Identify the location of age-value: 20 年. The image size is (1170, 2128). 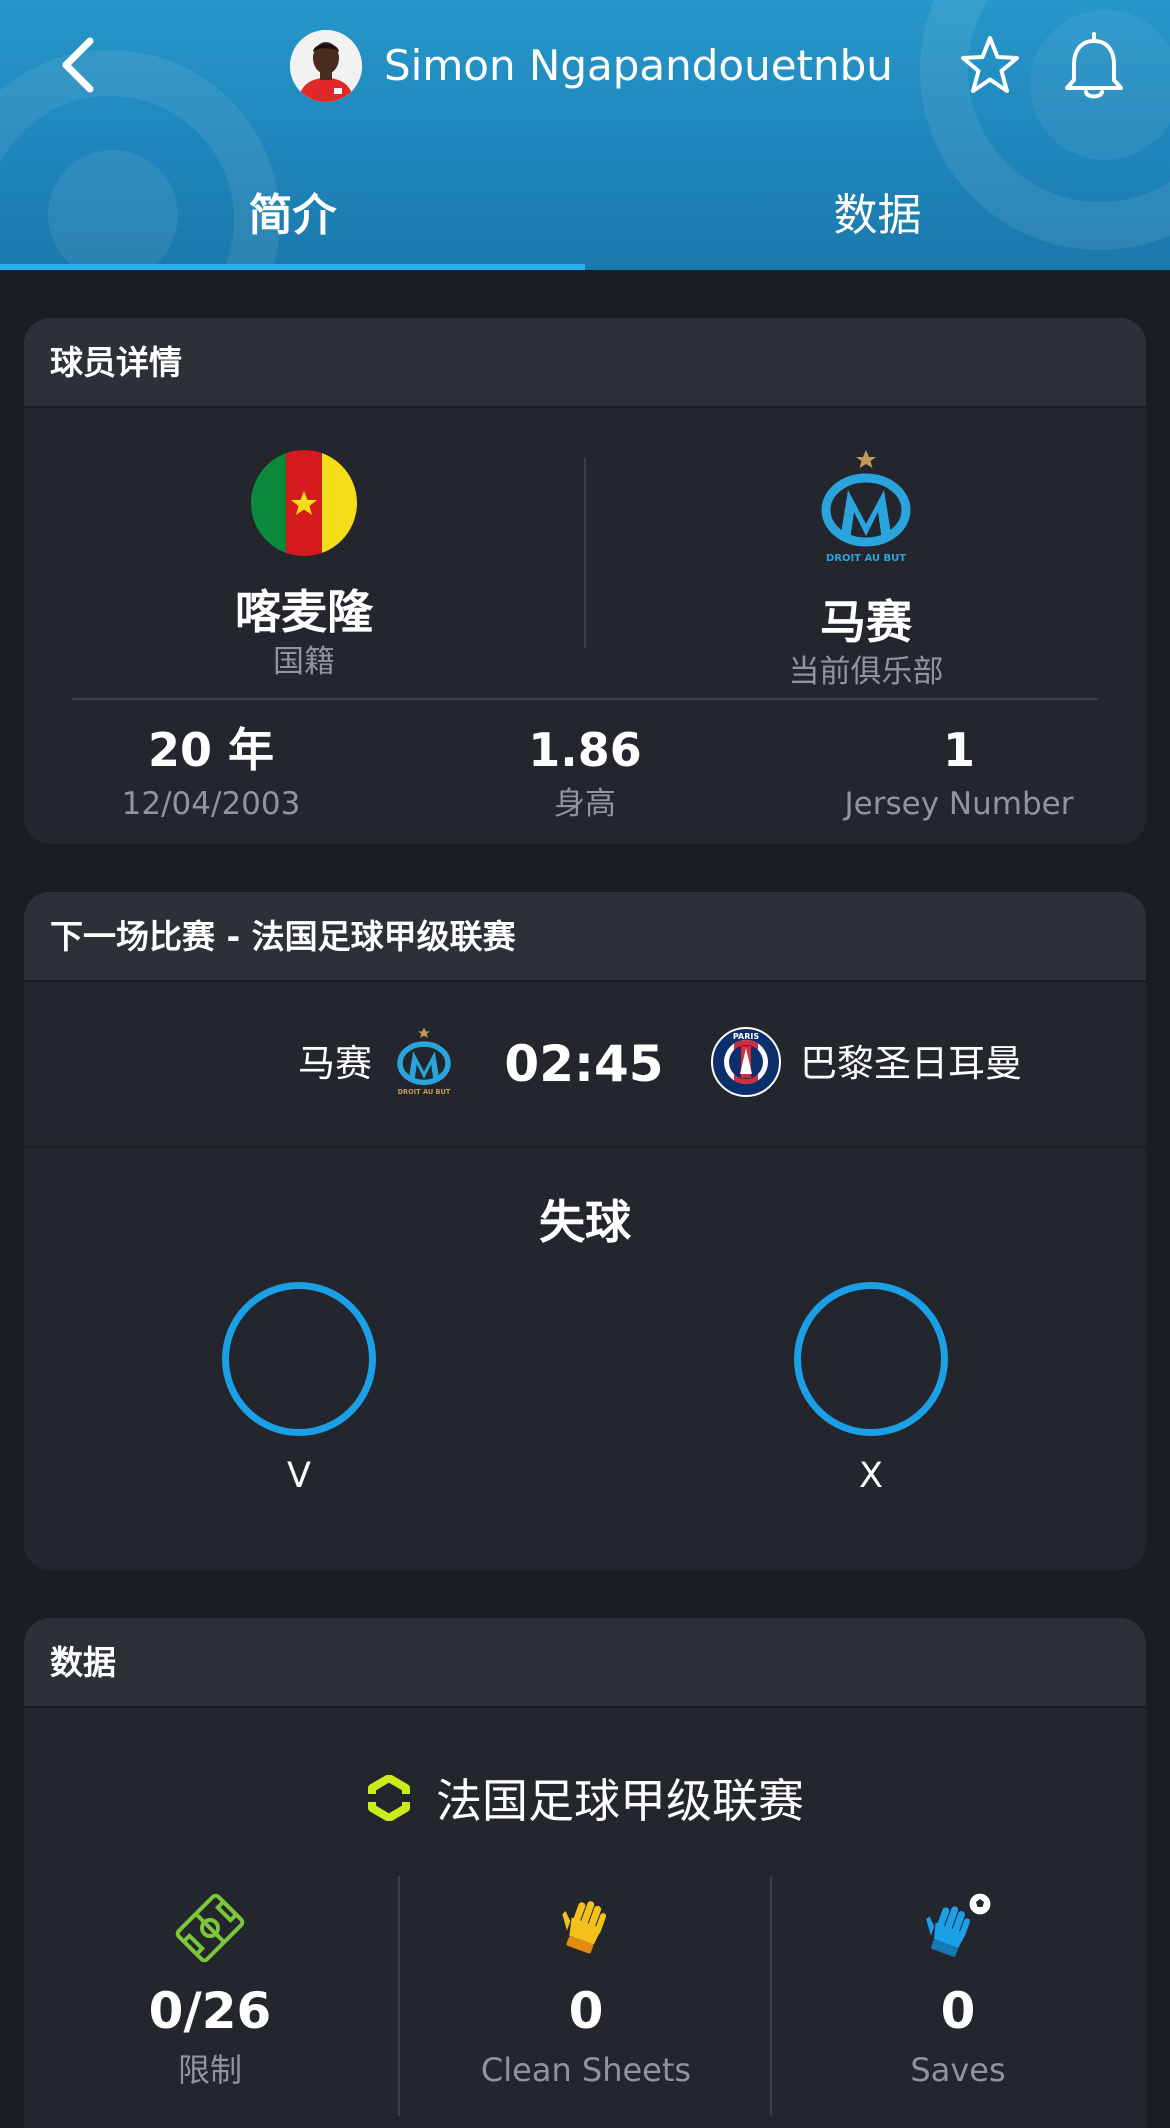
(211, 750).